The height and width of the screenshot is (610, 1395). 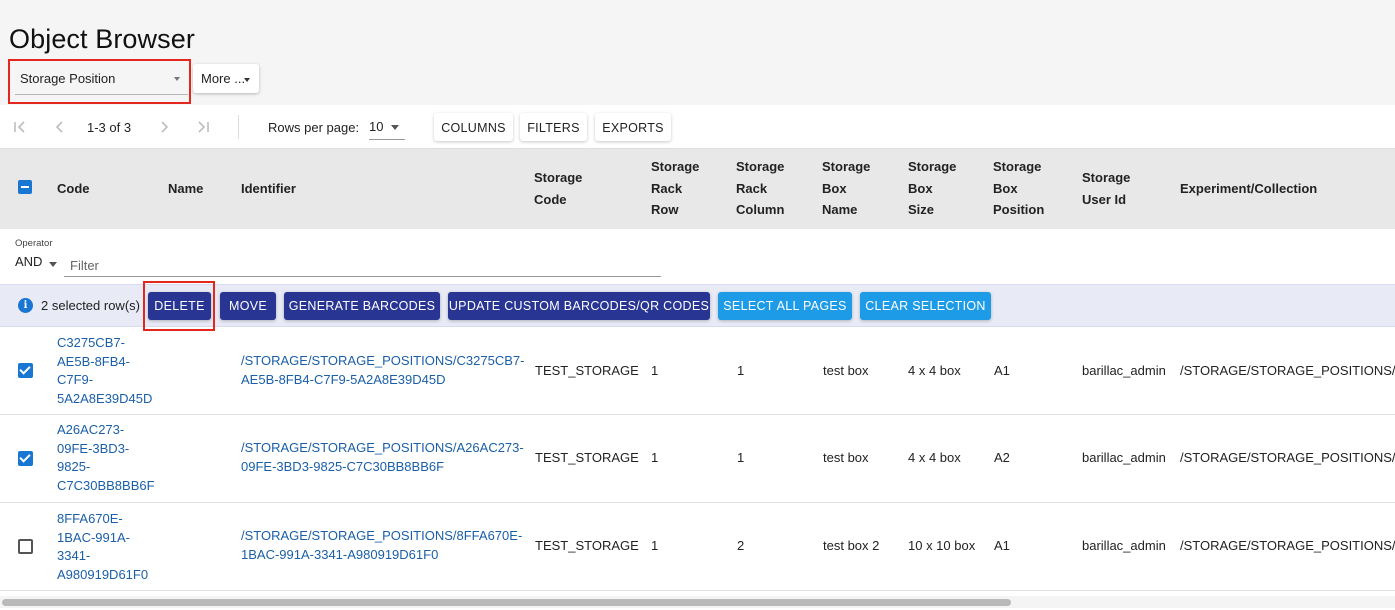 What do you see at coordinates (314, 127) in the screenshot?
I see `rows-per-page-label: Rows per page:` at bounding box center [314, 127].